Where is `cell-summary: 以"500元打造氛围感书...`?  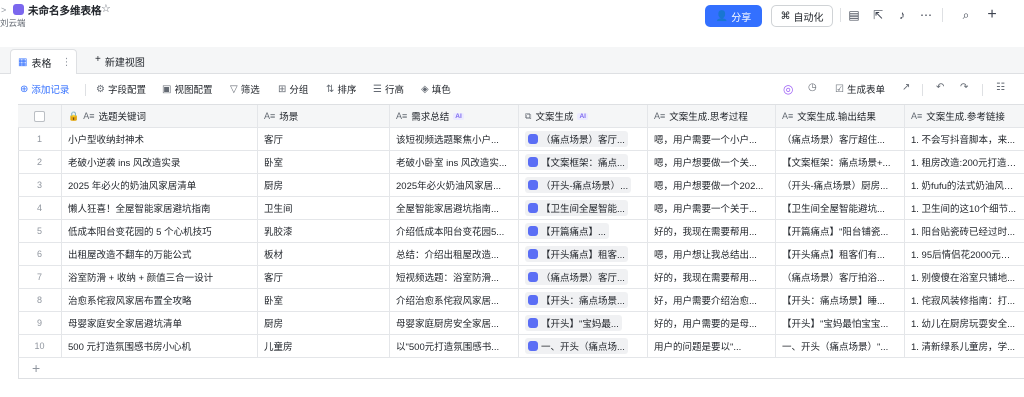
cell-summary: 以"500元打造氛围感书... is located at coordinates (454, 346).